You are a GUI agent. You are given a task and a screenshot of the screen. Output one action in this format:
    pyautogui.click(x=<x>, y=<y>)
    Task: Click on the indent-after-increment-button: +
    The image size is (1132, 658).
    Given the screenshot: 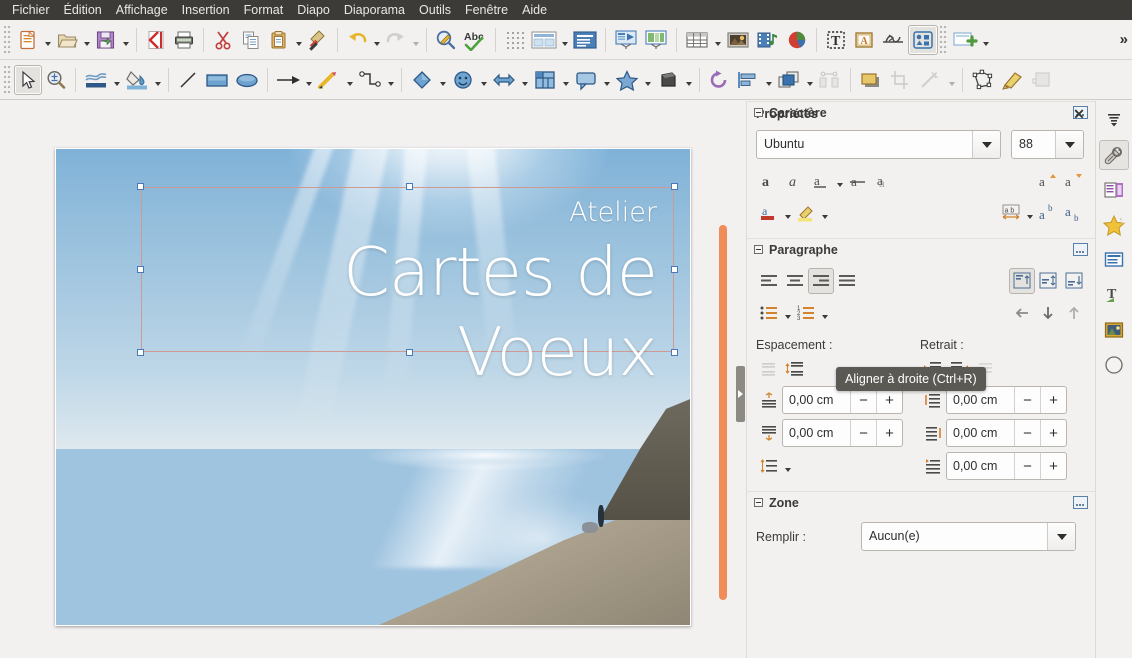 What is the action you would take?
    pyautogui.click(x=1053, y=433)
    